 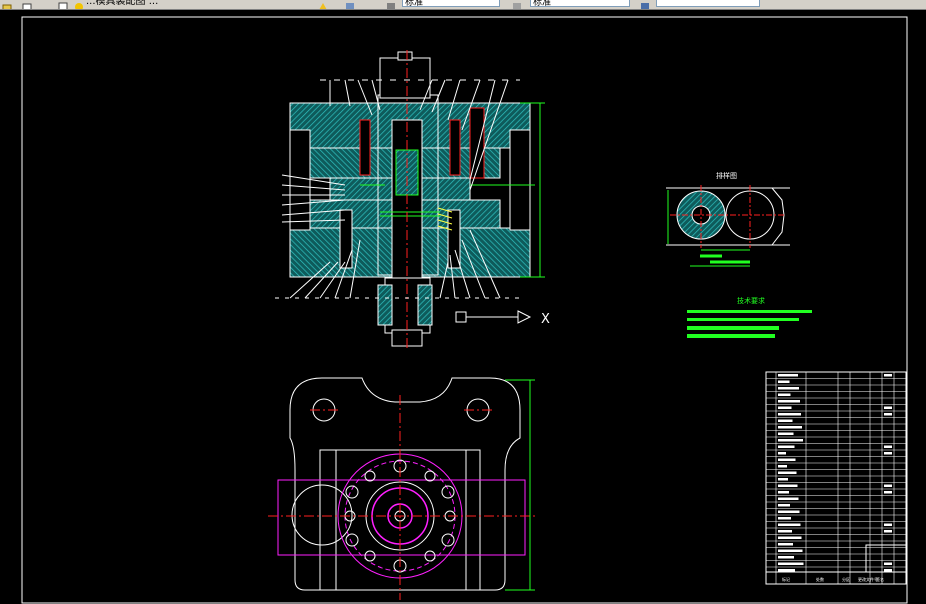 What do you see at coordinates (836, 478) in the screenshot?
I see `title-block: 标记 处数 分区 更改文件号签名` at bounding box center [836, 478].